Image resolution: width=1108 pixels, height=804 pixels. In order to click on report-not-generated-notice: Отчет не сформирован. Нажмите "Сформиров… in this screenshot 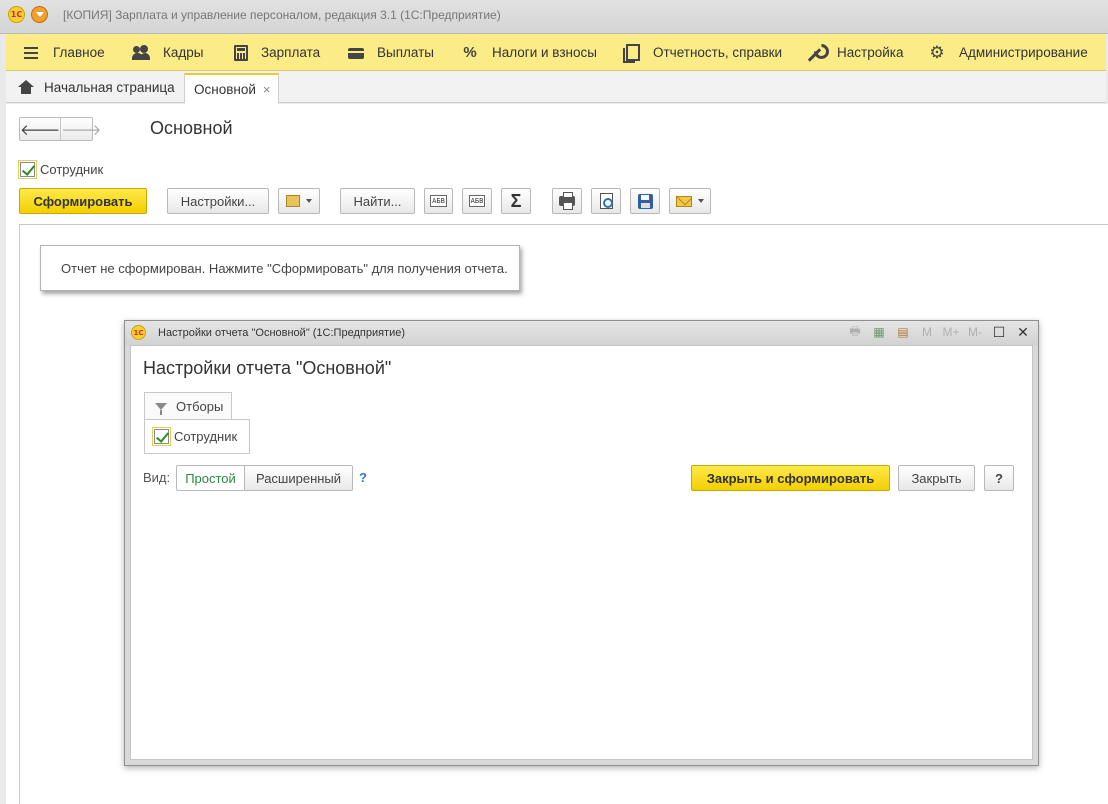, I will do `click(280, 268)`.